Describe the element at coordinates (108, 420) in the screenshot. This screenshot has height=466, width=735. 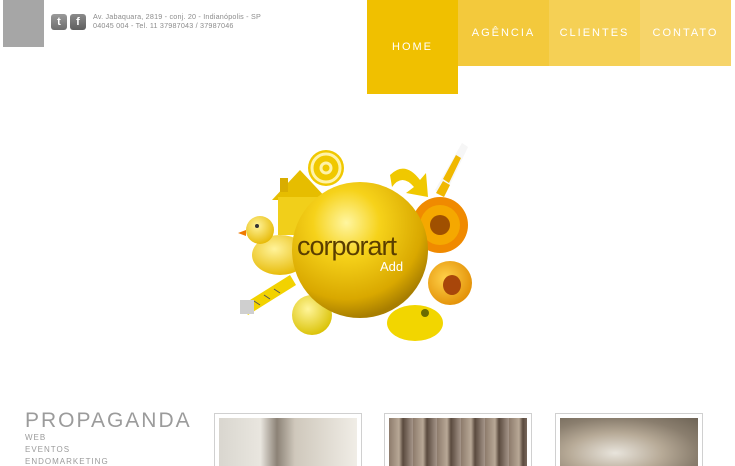
I see `section-title: PROPAGANDA` at that location.